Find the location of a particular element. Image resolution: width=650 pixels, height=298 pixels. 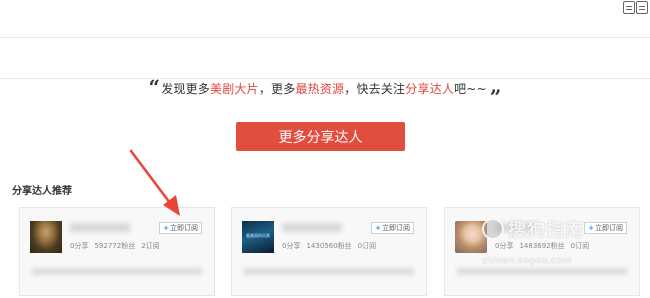

promo-part1: 发现更多 is located at coordinates (186, 89).